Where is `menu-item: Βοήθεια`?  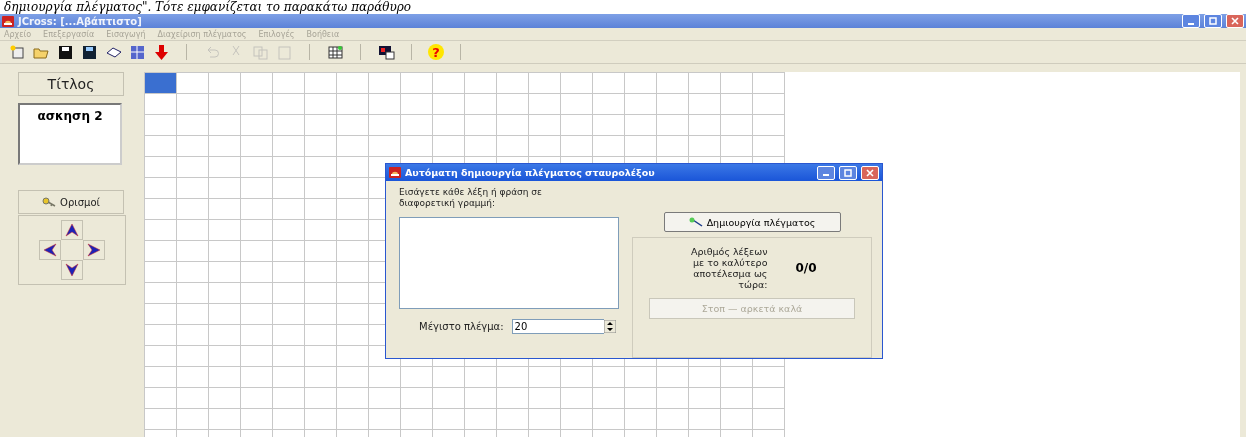
menu-item: Βοήθεια is located at coordinates (323, 34).